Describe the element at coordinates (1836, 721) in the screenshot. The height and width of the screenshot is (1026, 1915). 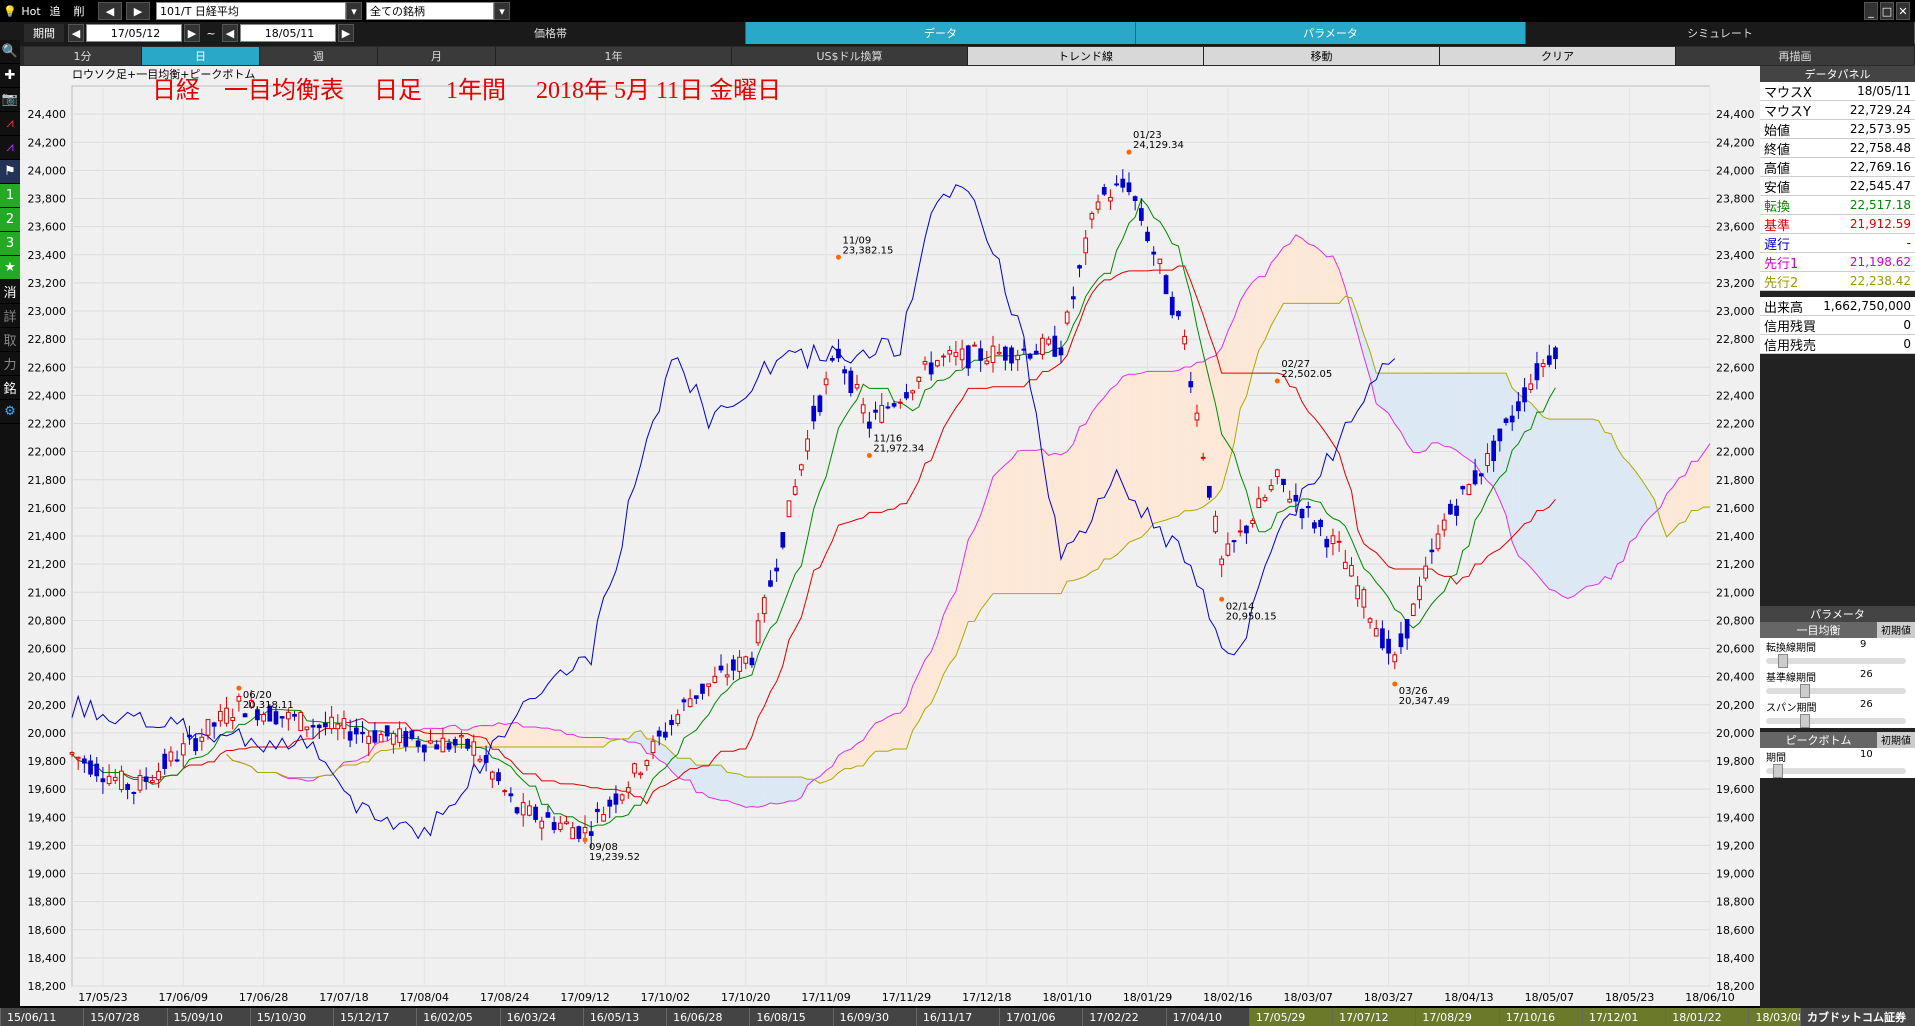
I see `span-slider` at that location.